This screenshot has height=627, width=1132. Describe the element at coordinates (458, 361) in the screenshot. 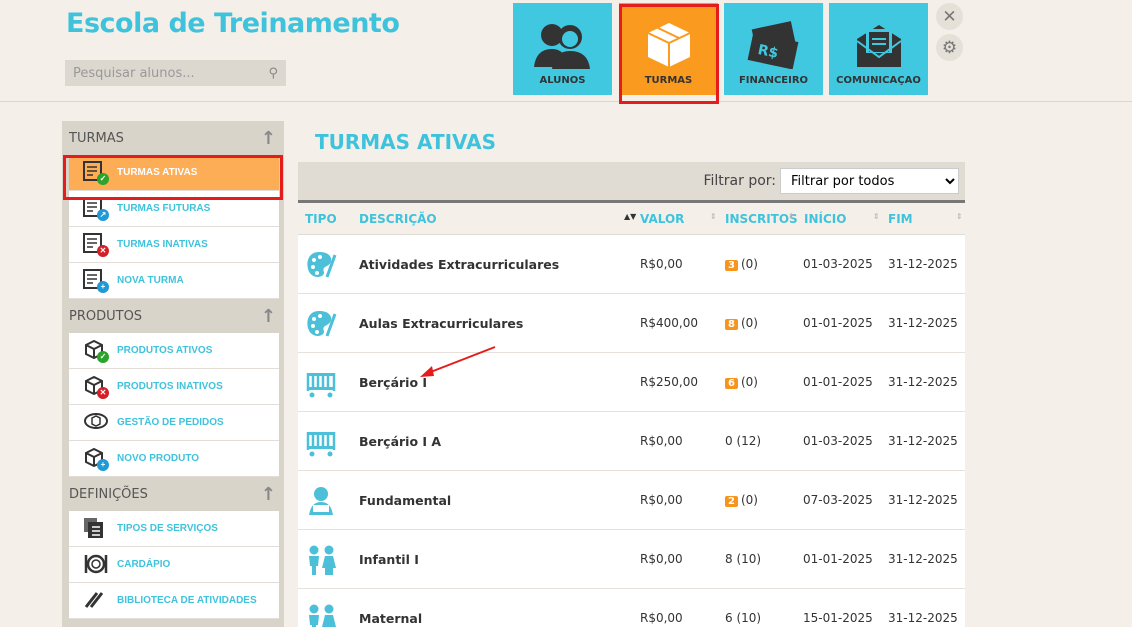

I see `annotation-arrow` at that location.